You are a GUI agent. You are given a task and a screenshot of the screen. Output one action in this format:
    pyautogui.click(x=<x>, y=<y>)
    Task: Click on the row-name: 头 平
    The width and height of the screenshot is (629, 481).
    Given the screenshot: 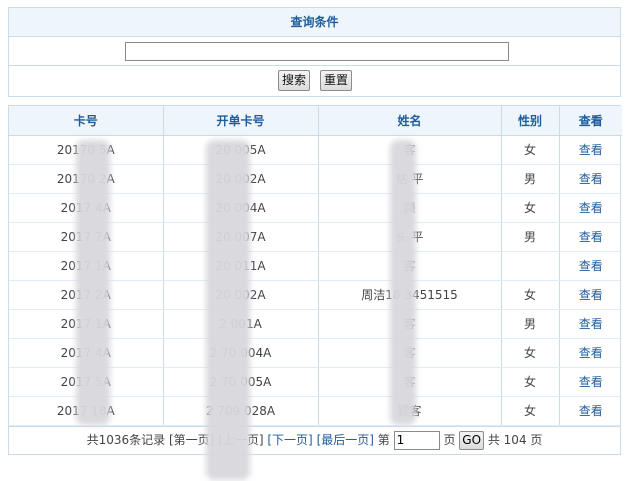 What is the action you would take?
    pyautogui.click(x=410, y=237)
    